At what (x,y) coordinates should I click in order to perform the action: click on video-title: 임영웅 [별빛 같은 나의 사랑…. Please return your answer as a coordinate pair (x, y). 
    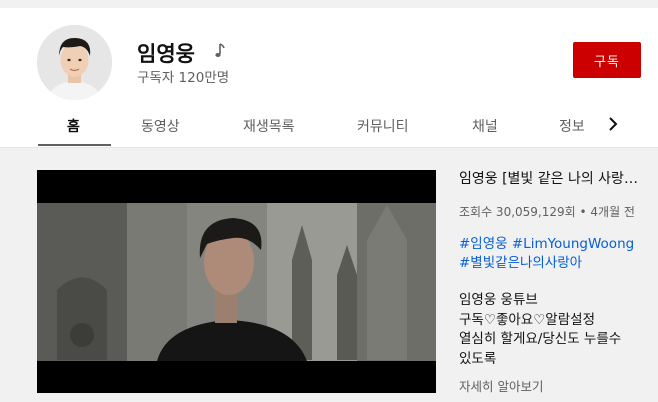
    Looking at the image, I should click on (554, 178).